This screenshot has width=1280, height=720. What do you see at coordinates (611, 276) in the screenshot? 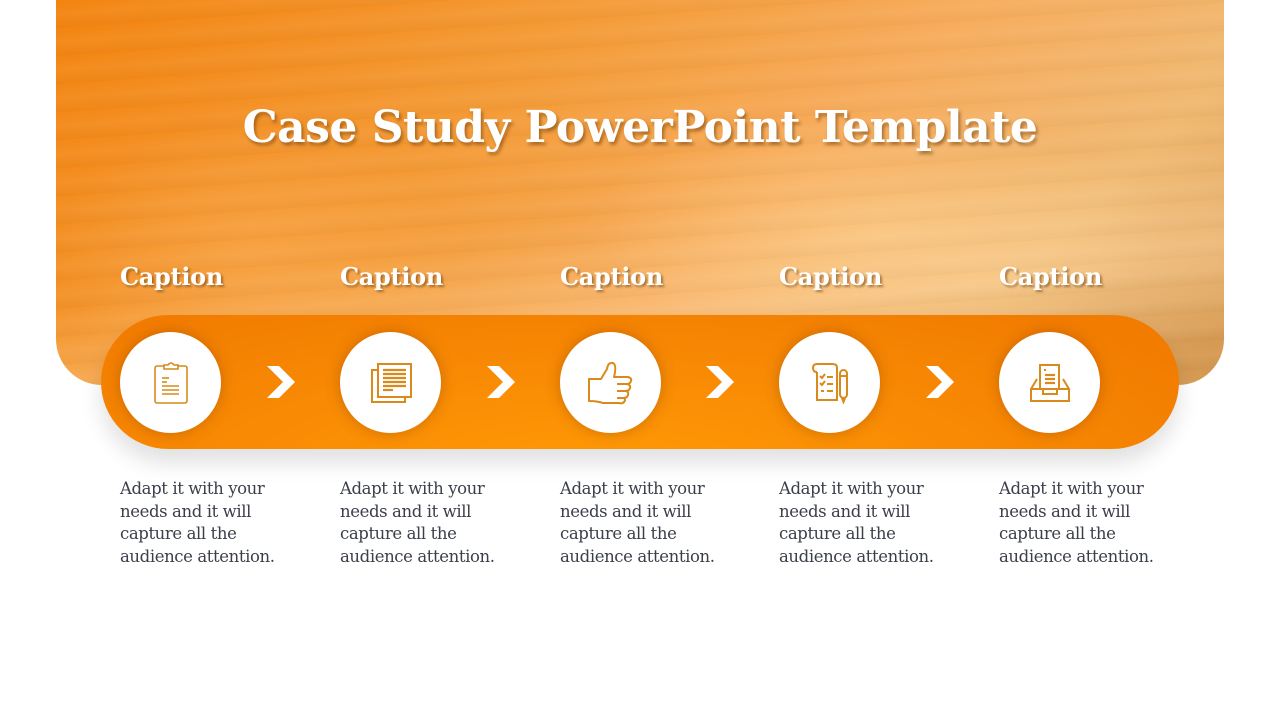
I see `step-caption-3: Caption` at bounding box center [611, 276].